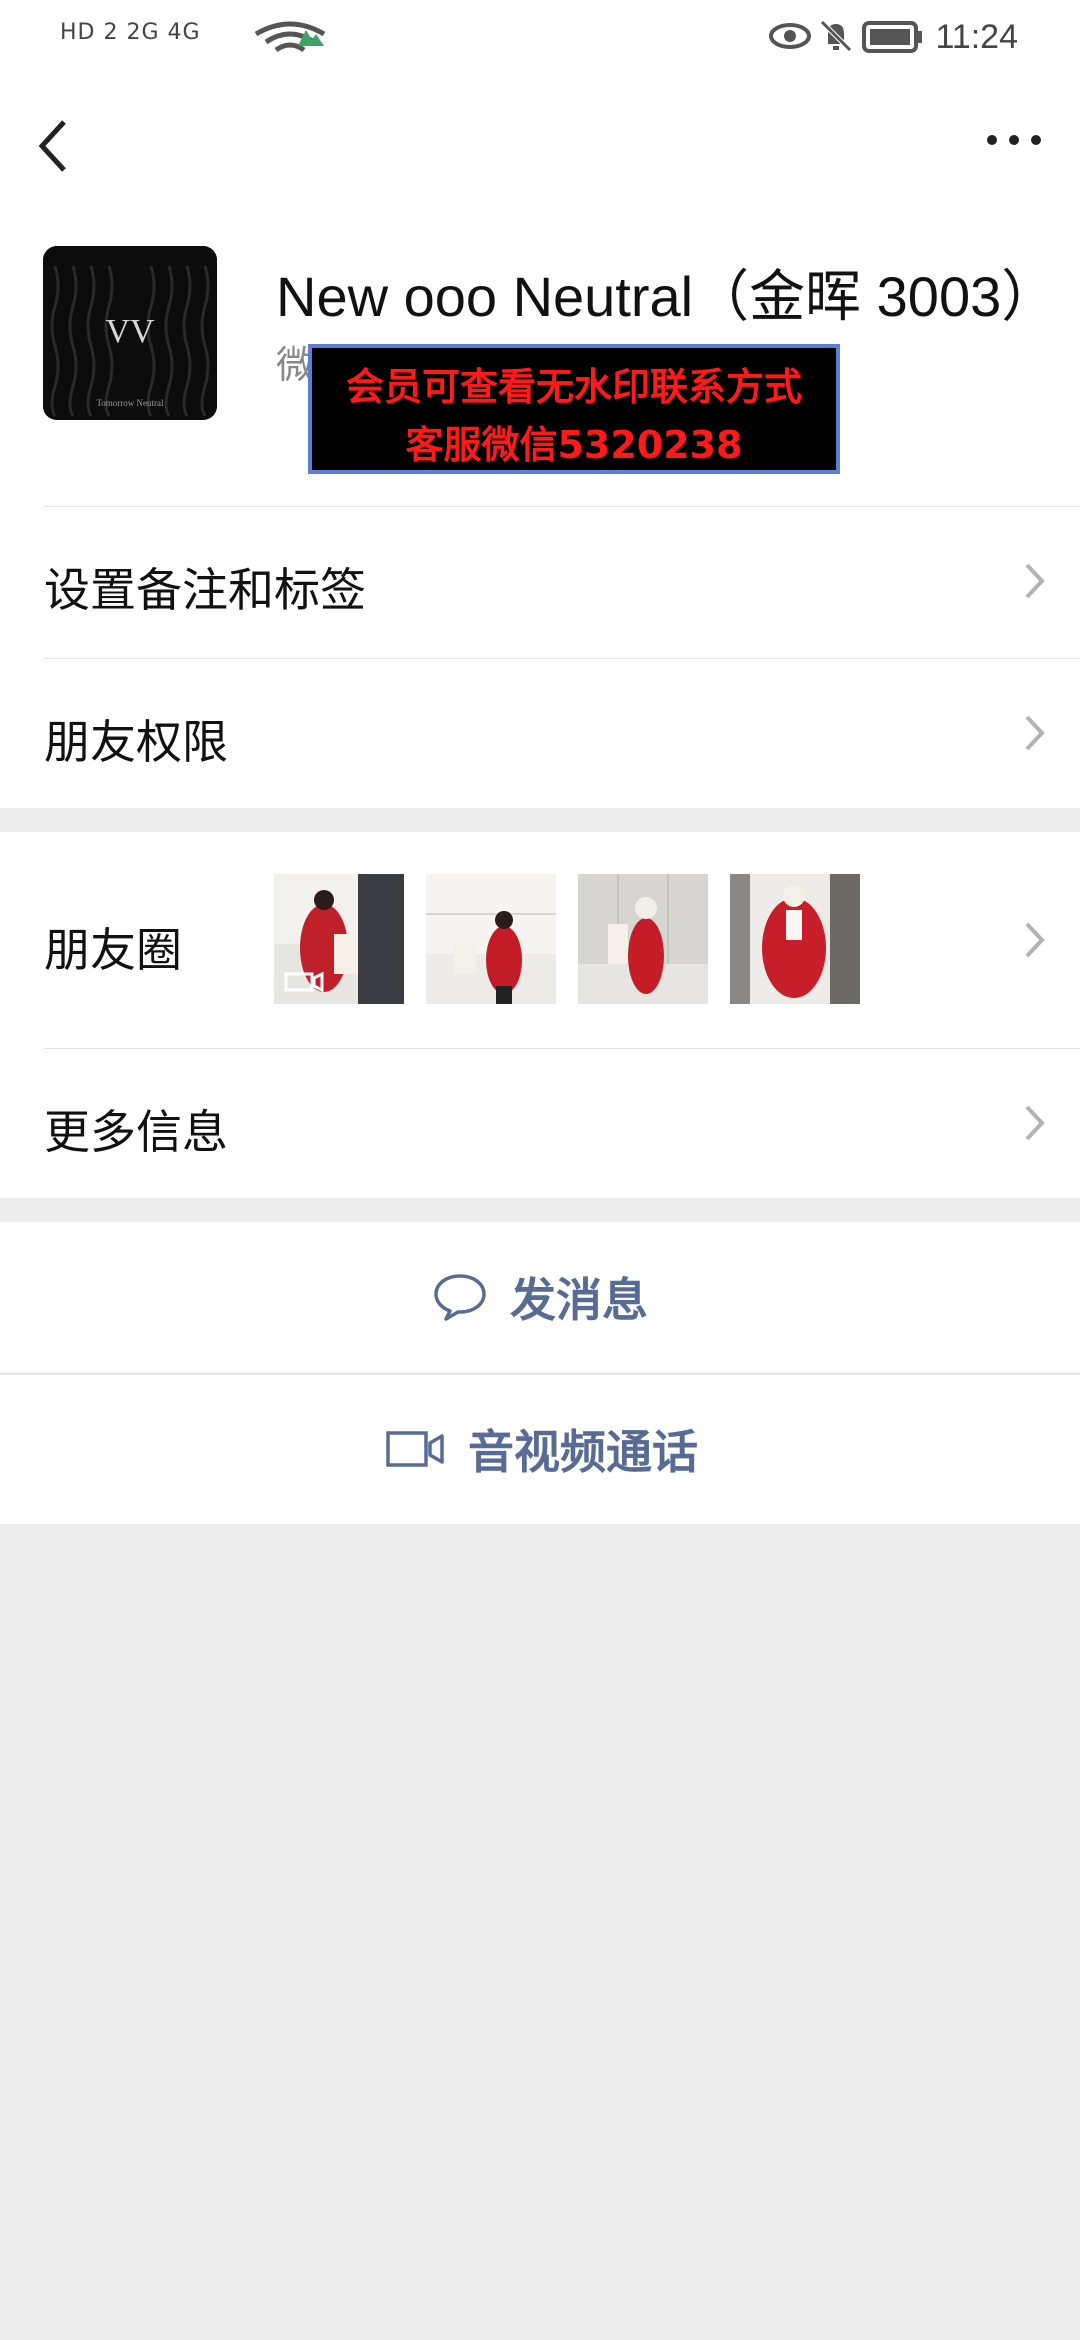 This screenshot has height=2340, width=1080. I want to click on friend-permissions-row: 朋友权限, so click(540, 733).